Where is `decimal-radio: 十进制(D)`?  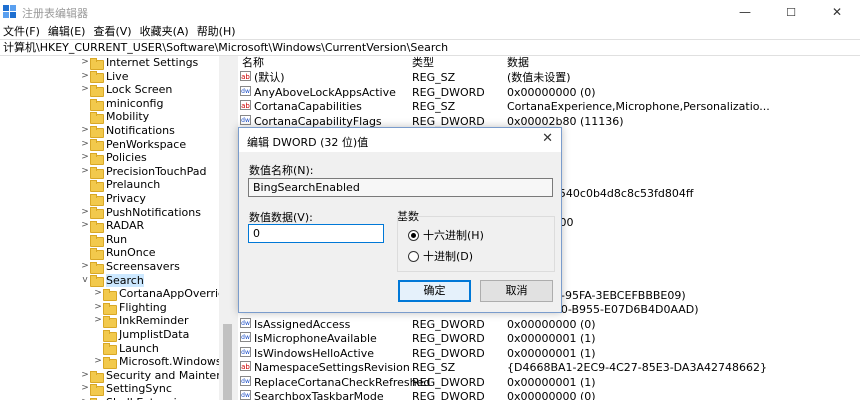 decimal-radio: 十进制(D) is located at coordinates (440, 256).